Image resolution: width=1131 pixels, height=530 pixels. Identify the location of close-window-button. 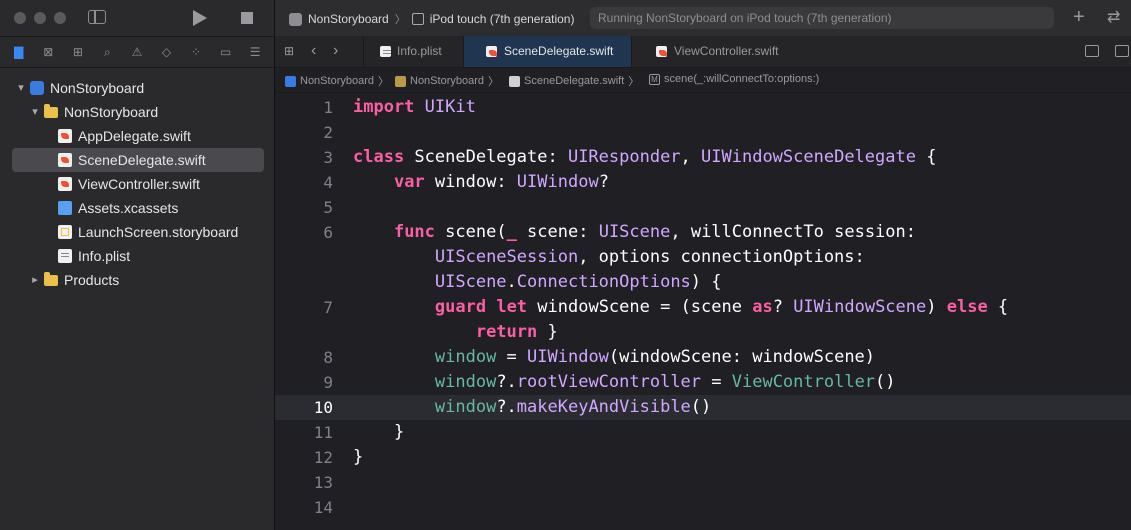
(20, 18).